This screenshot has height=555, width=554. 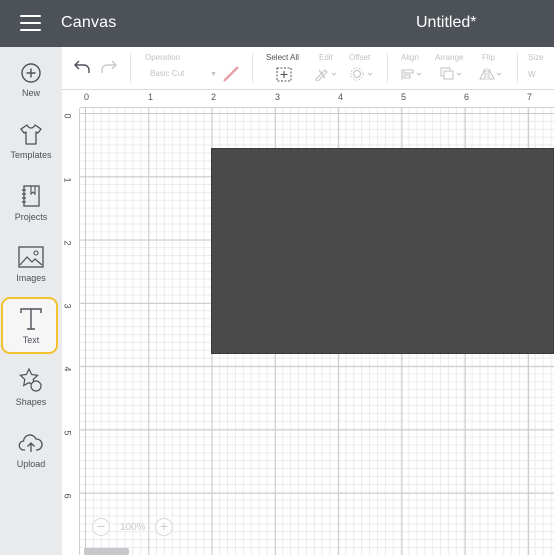 I want to click on plus-circle-icon, so click(x=31, y=73).